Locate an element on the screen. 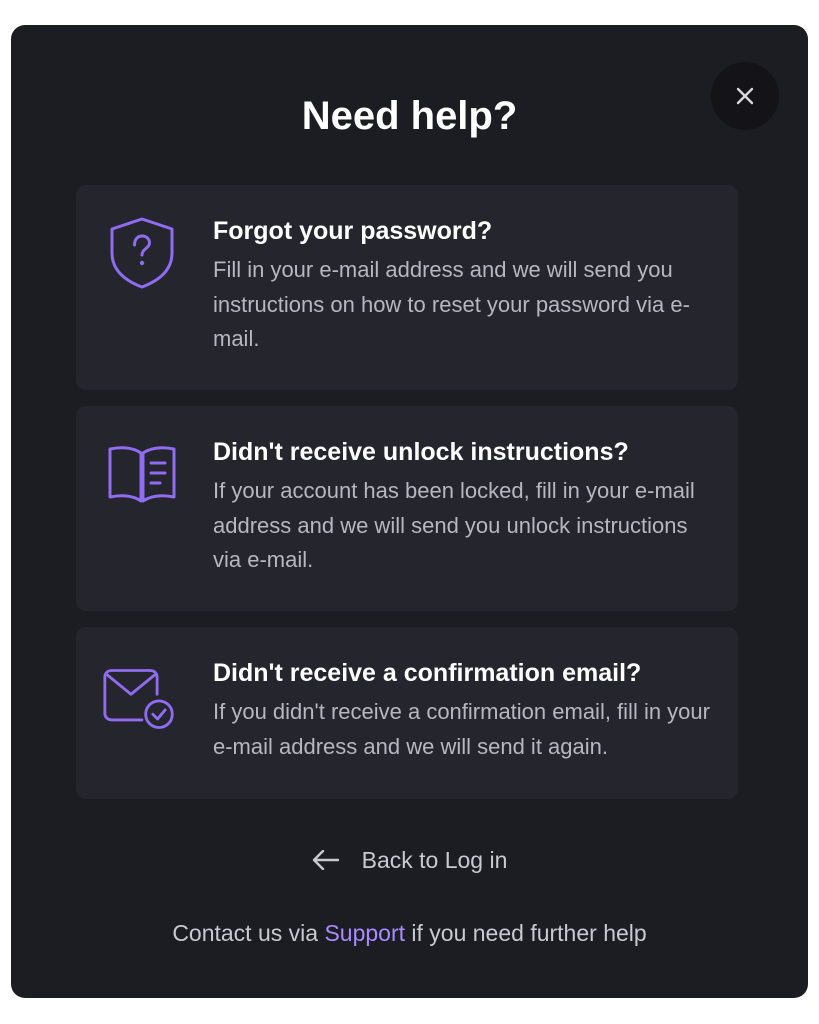 This screenshot has width=819, height=1024. arrow-left-icon is located at coordinates (325, 860).